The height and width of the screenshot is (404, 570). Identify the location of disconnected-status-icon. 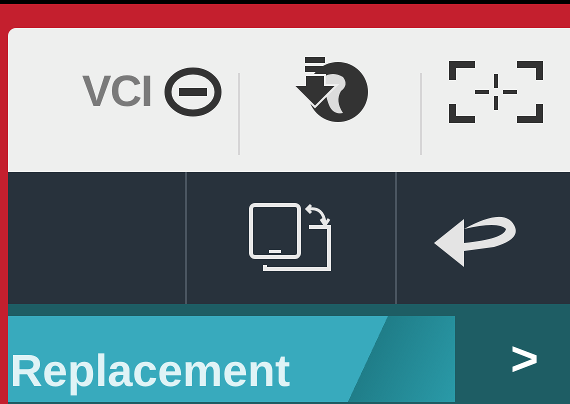
(193, 92).